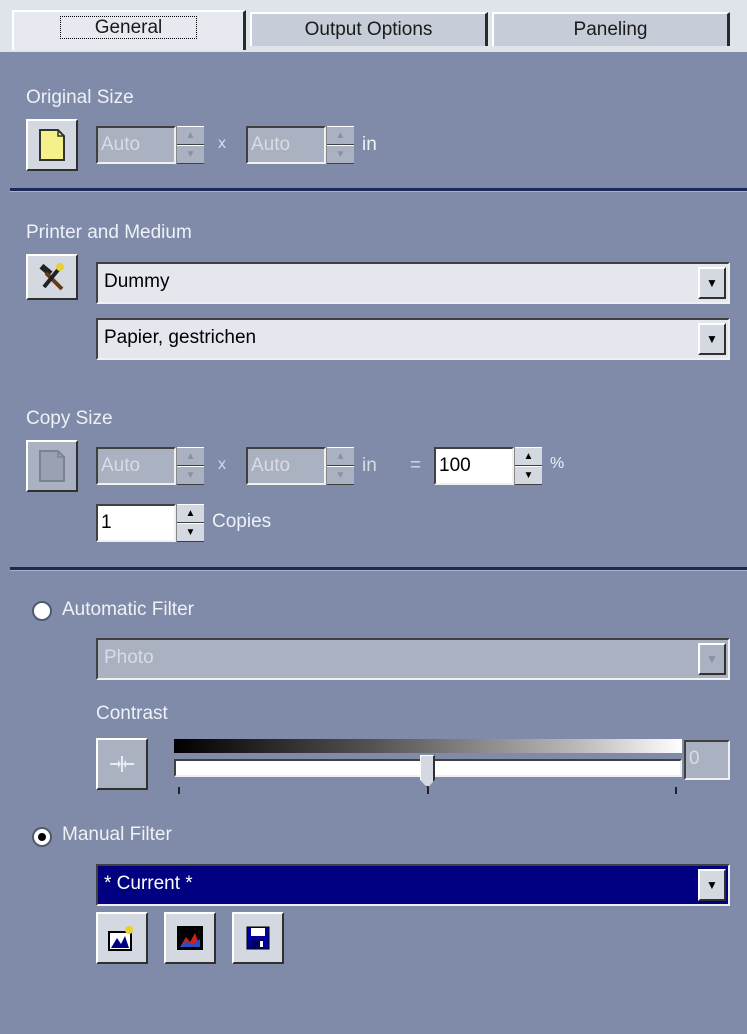 This screenshot has height=1034, width=747. I want to click on center-arrows-icon, so click(122, 764).